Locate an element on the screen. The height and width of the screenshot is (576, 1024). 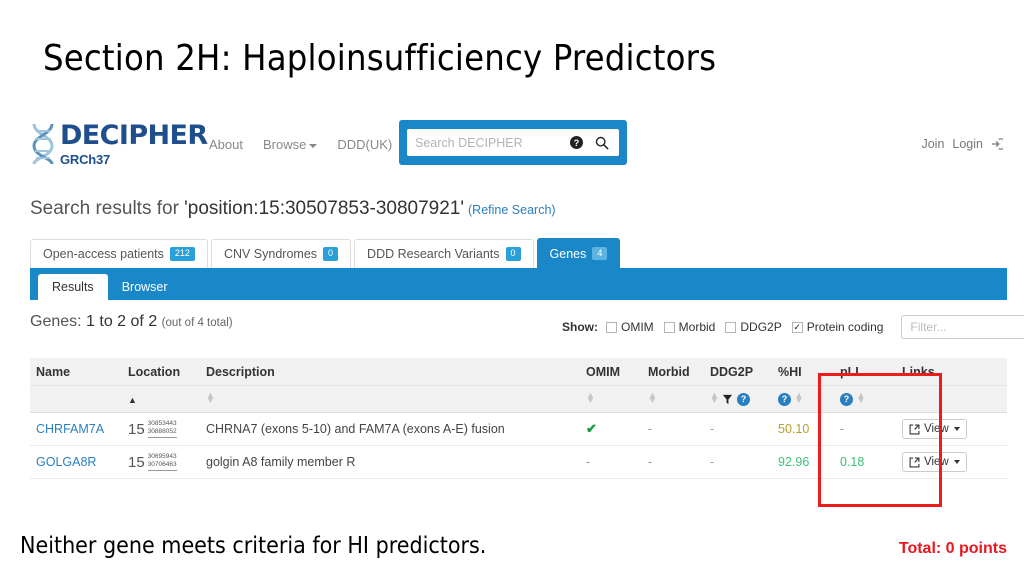
gene-name-link: CHRFAM7A is located at coordinates (70, 429).